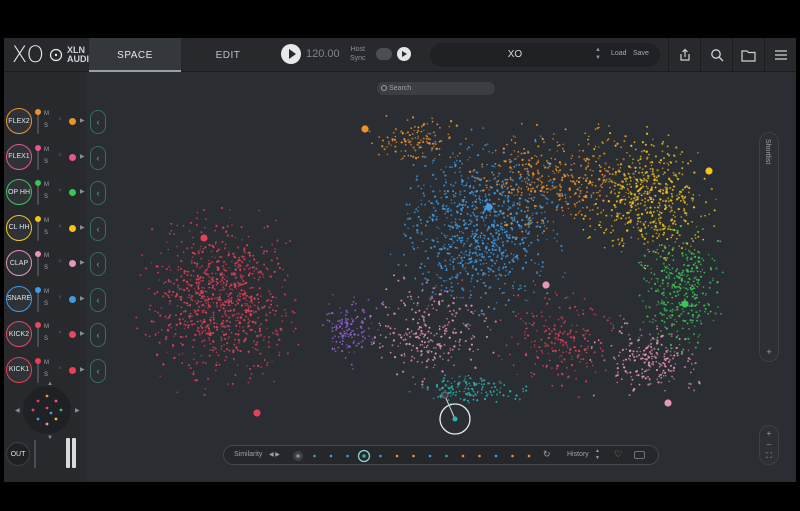  Describe the element at coordinates (47, 410) in the screenshot. I see `playhead-joystick` at that location.